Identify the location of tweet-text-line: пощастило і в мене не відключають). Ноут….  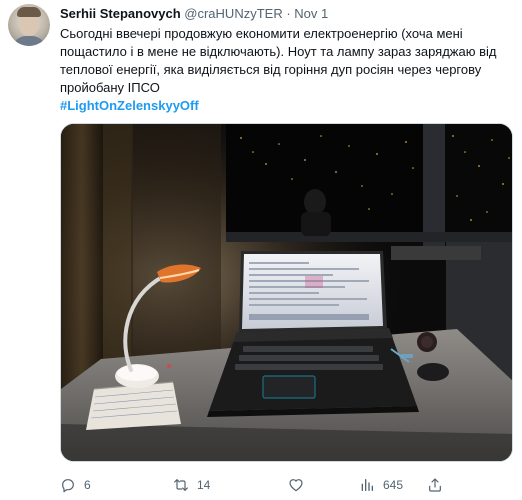
(278, 51).